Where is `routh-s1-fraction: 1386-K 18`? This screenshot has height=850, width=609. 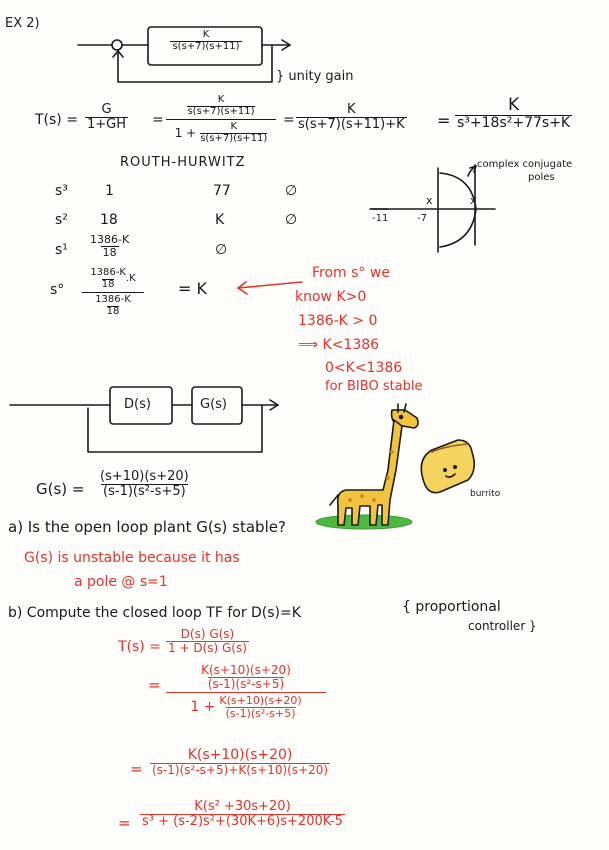 routh-s1-fraction: 1386-K 18 is located at coordinates (109, 246).